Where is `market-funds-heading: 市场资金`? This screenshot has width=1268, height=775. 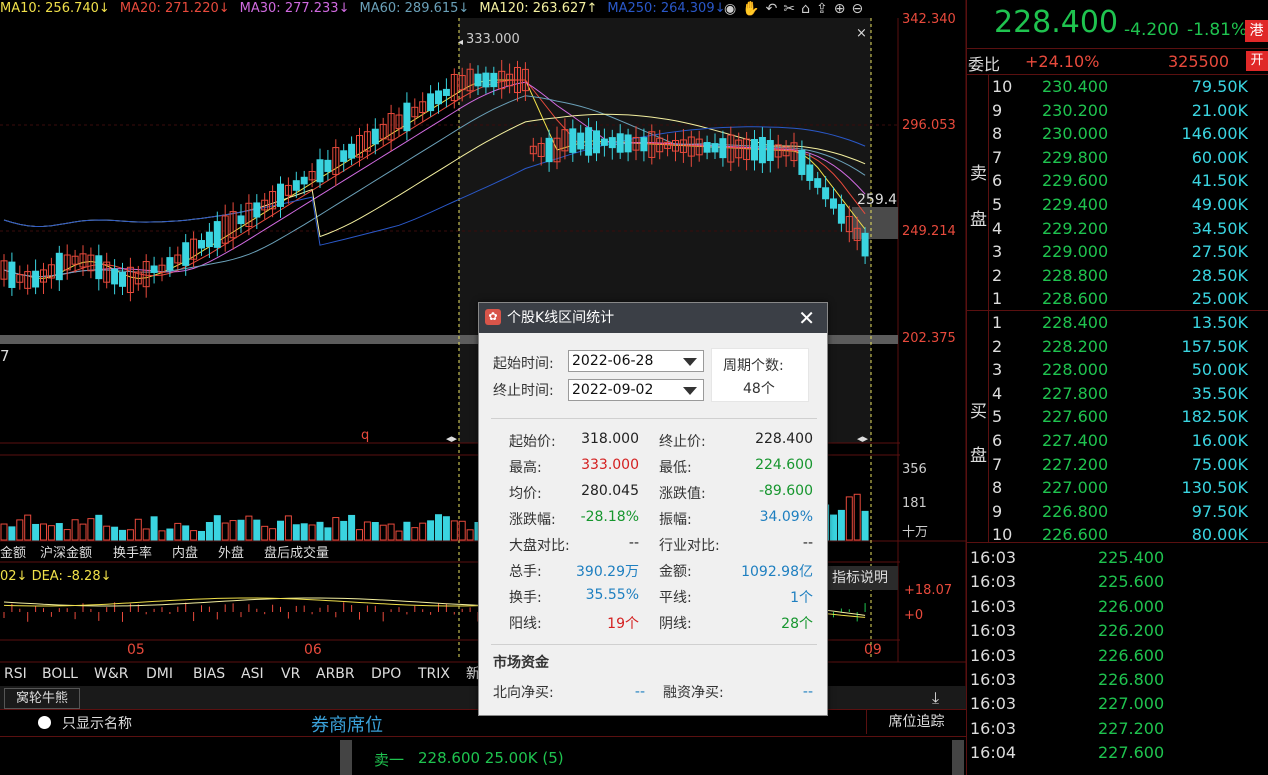 market-funds-heading: 市场资金 is located at coordinates (521, 663).